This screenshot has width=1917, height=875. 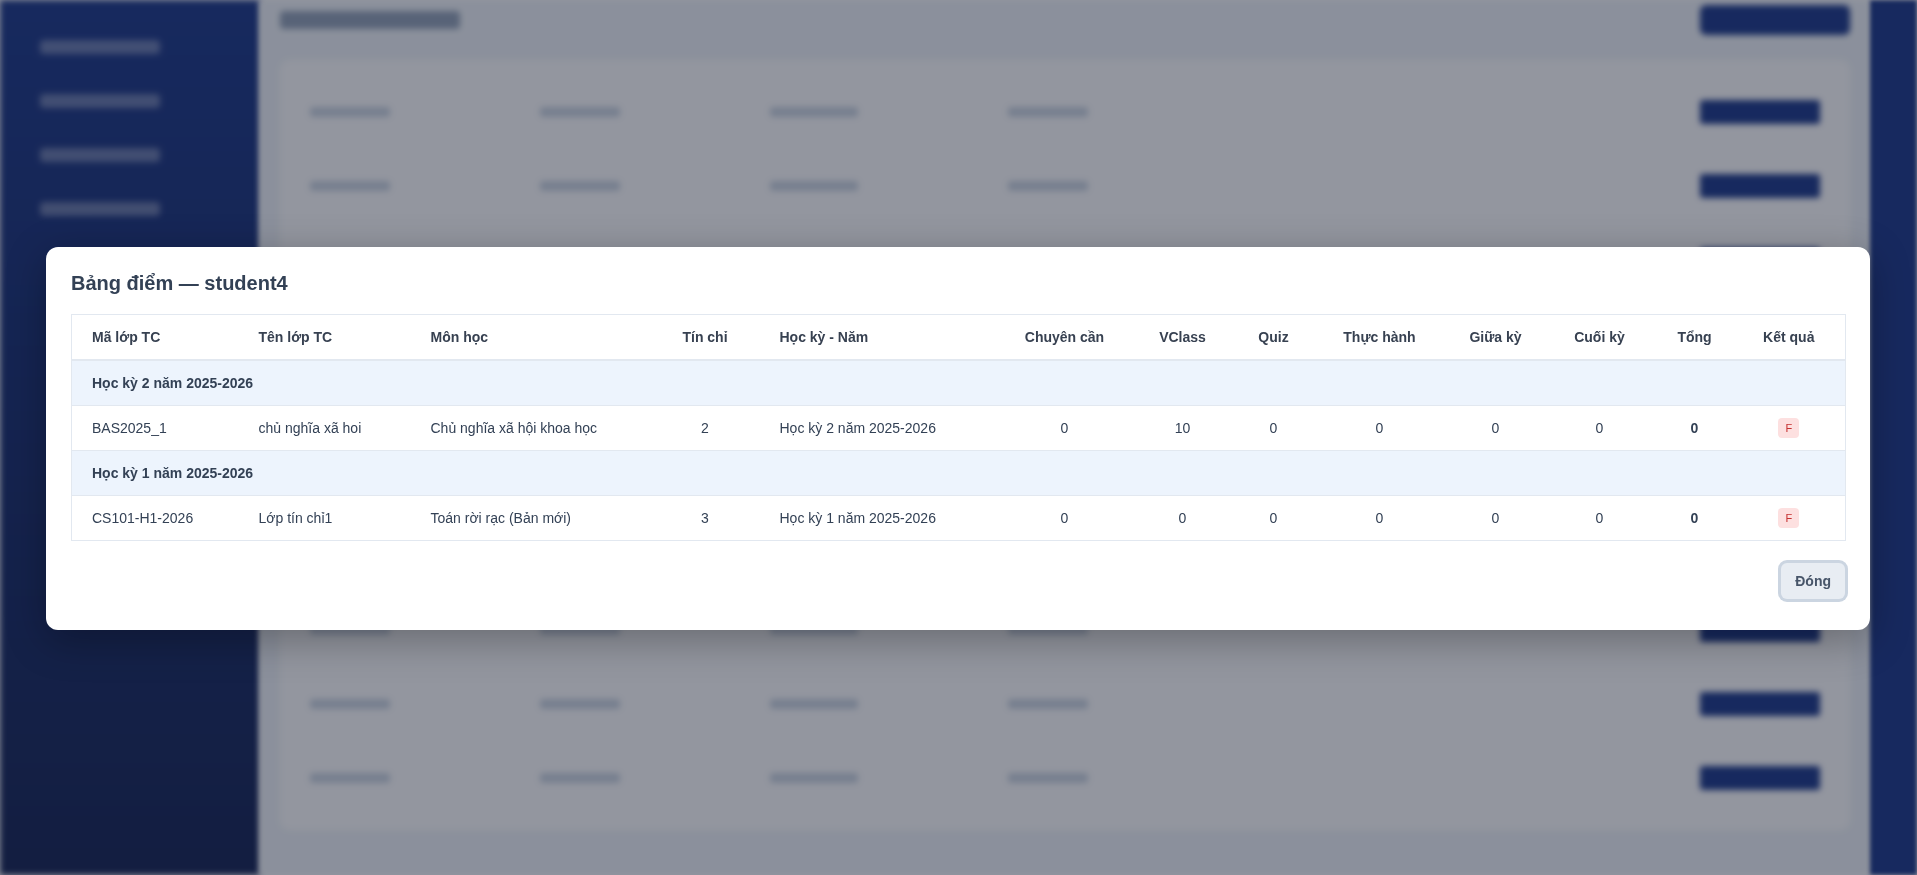 I want to click on column-header: Tín chỉ, so click(x=705, y=337).